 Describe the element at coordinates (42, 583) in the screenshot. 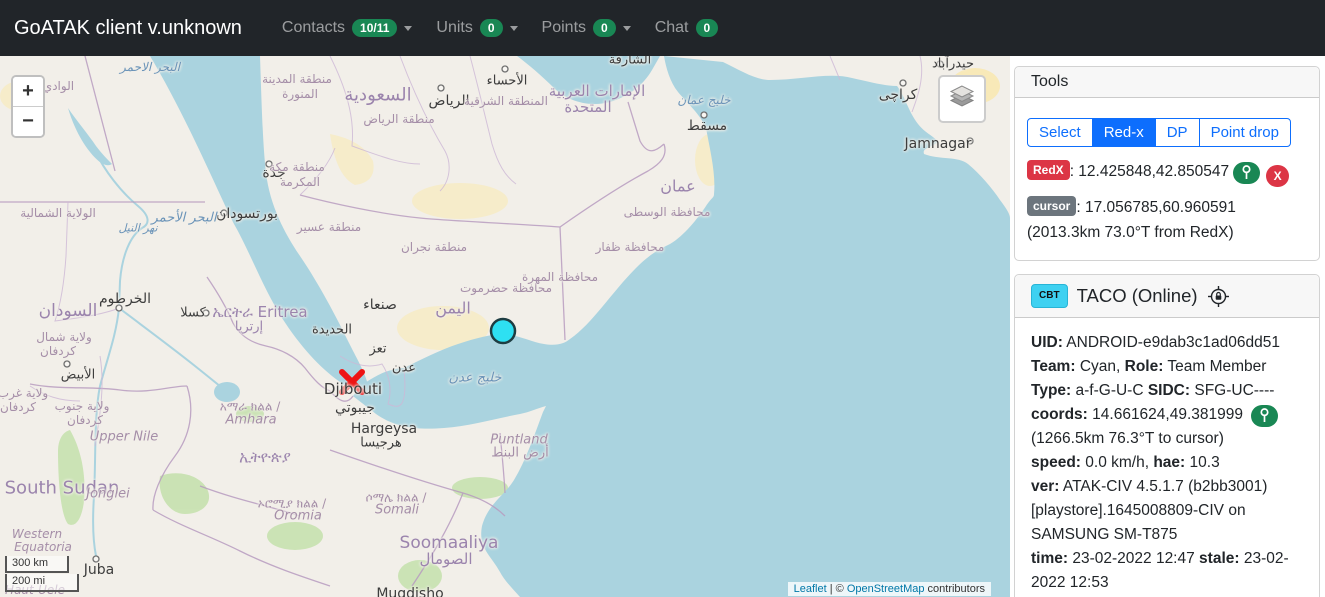

I see `scale-mi: 200 mi` at that location.